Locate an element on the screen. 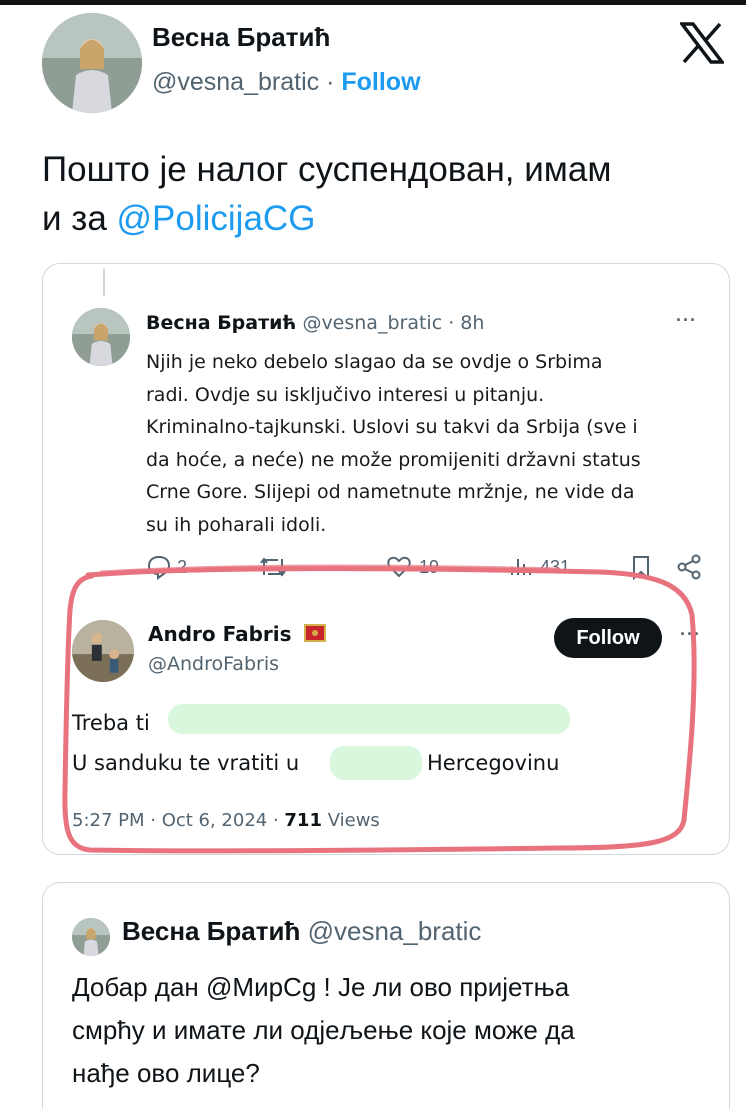 The height and width of the screenshot is (1111, 746). bottom-name: Весна Братић is located at coordinates (211, 931).